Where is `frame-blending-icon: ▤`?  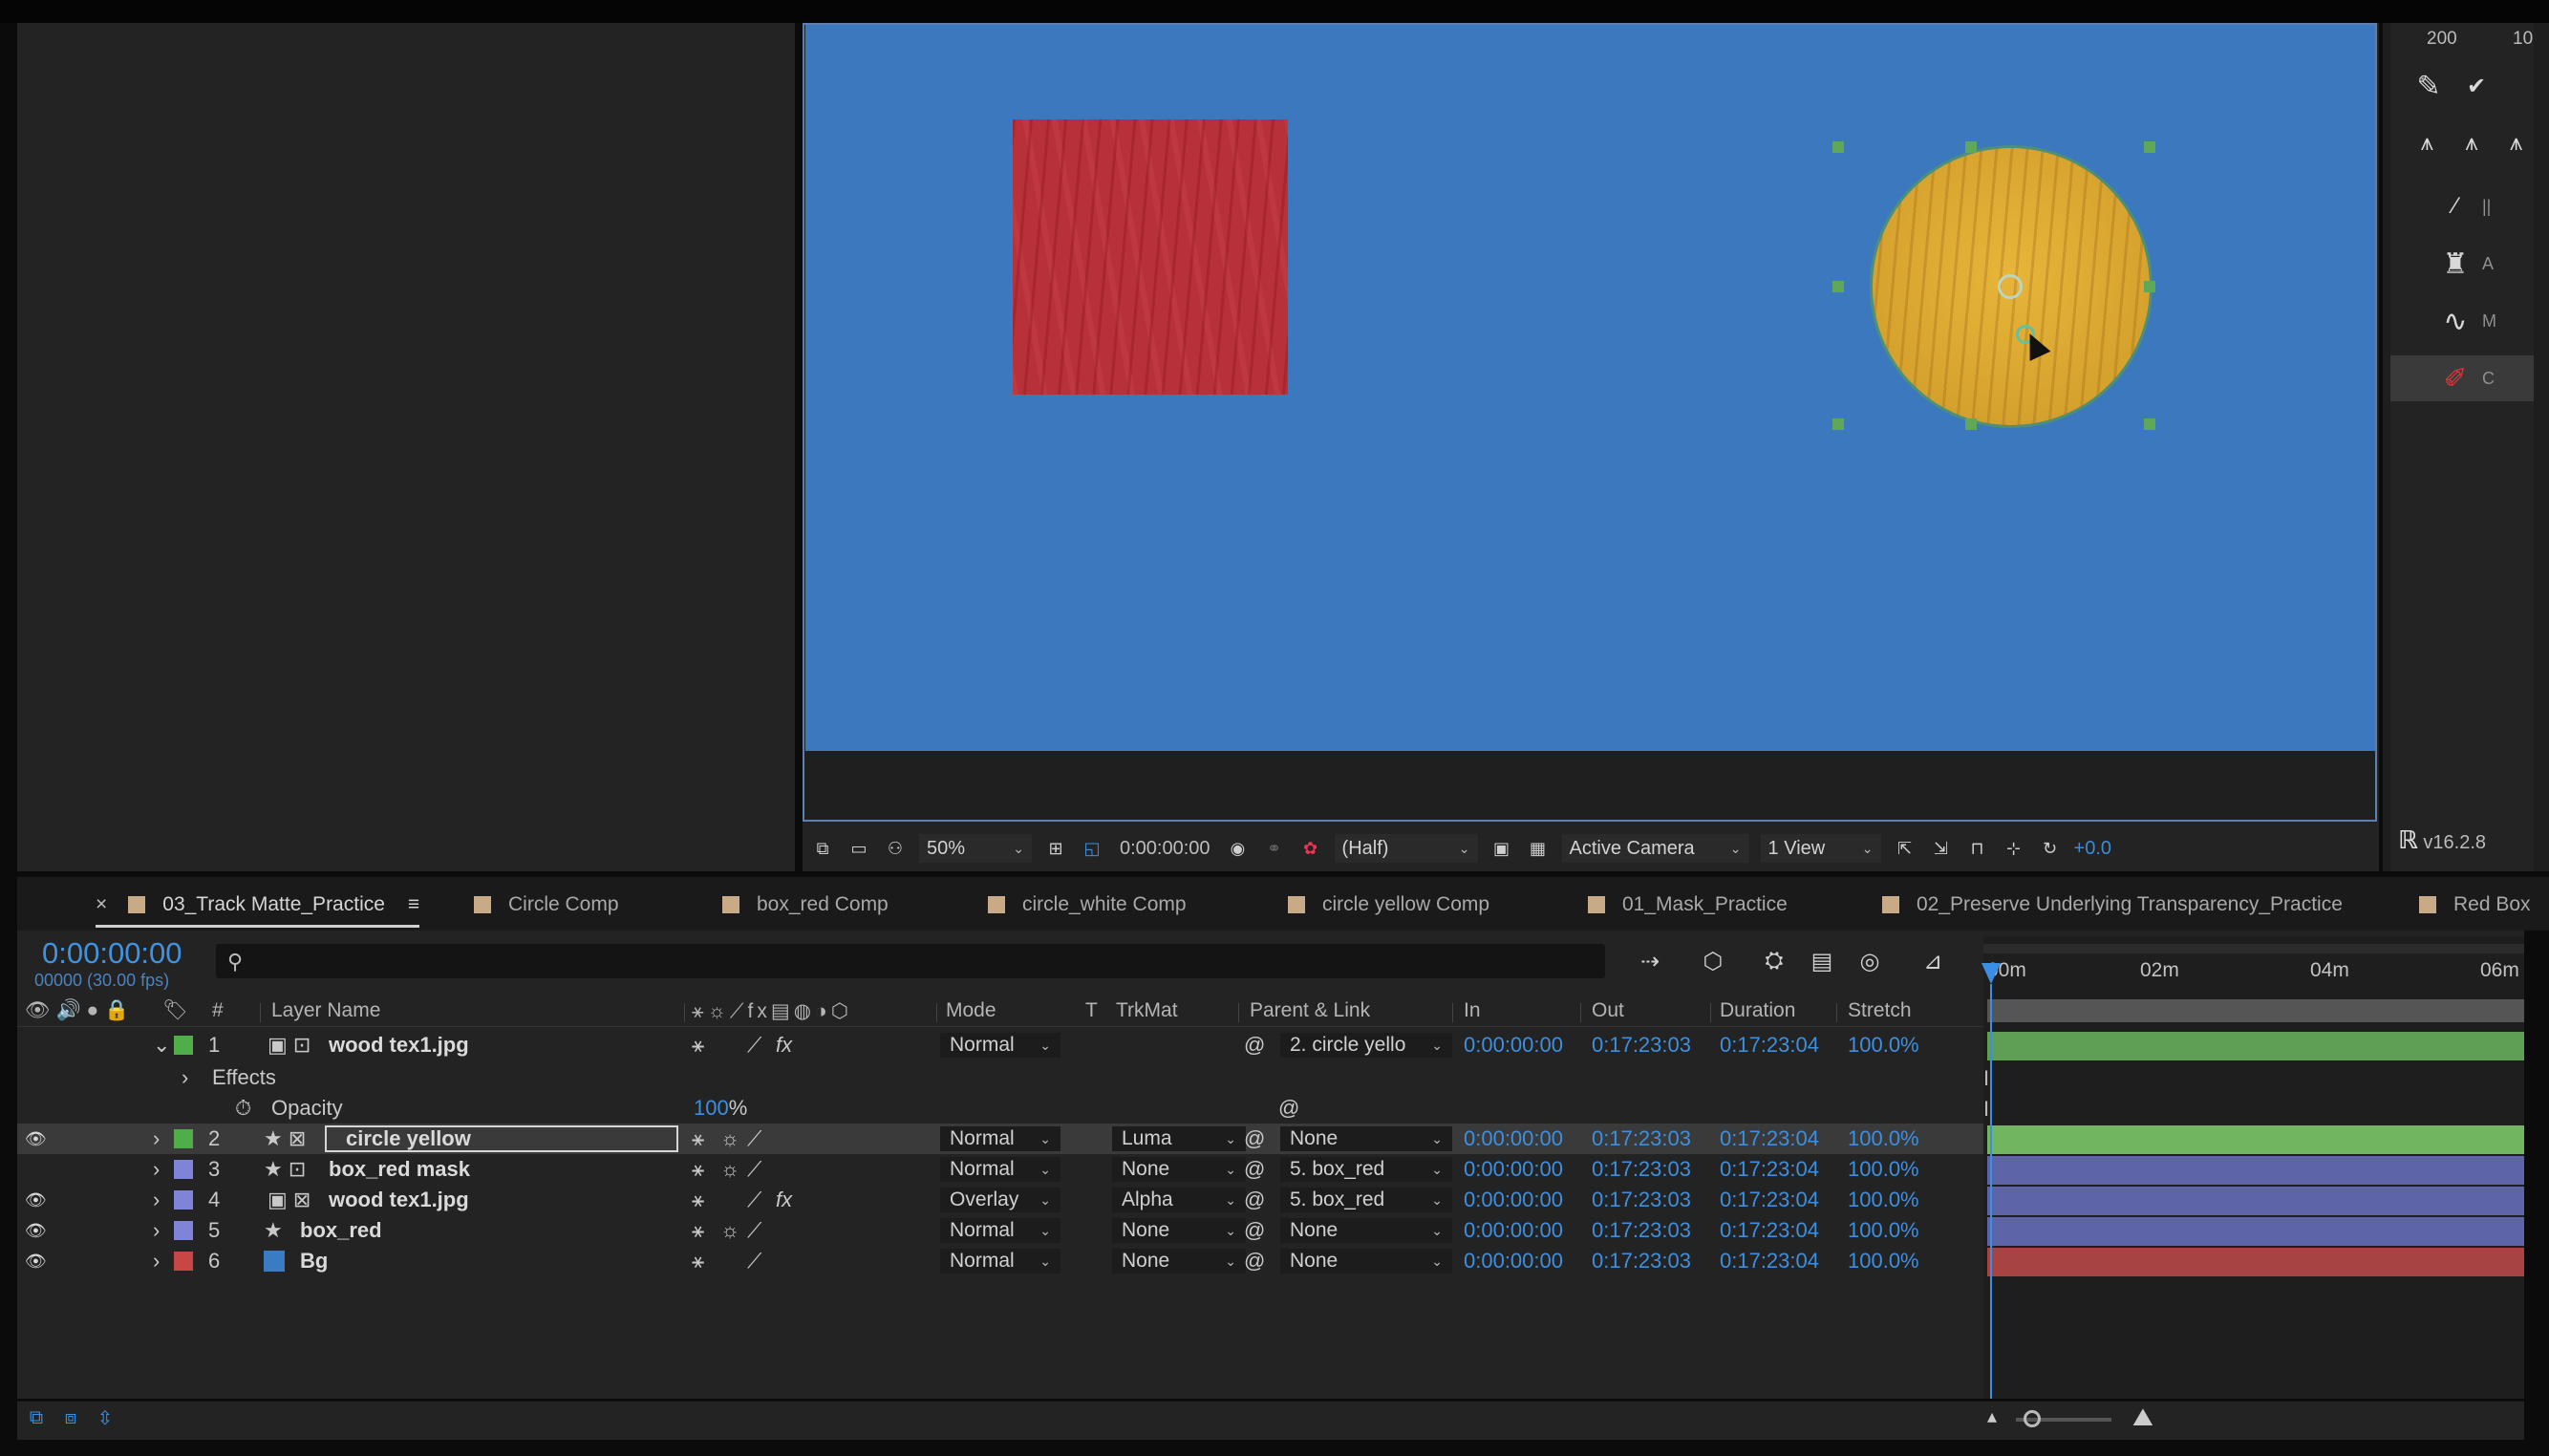
frame-blending-icon: ▤ is located at coordinates (1822, 961).